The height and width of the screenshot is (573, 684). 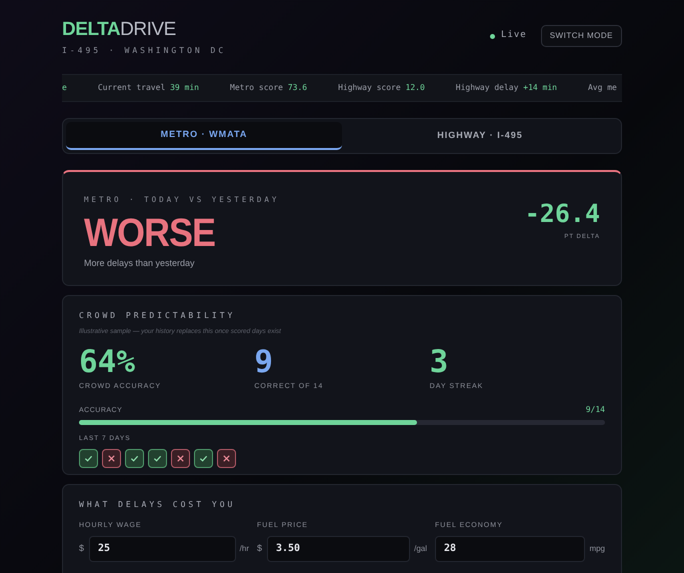 What do you see at coordinates (420, 548) in the screenshot?
I see `unit-suffix: /gal` at bounding box center [420, 548].